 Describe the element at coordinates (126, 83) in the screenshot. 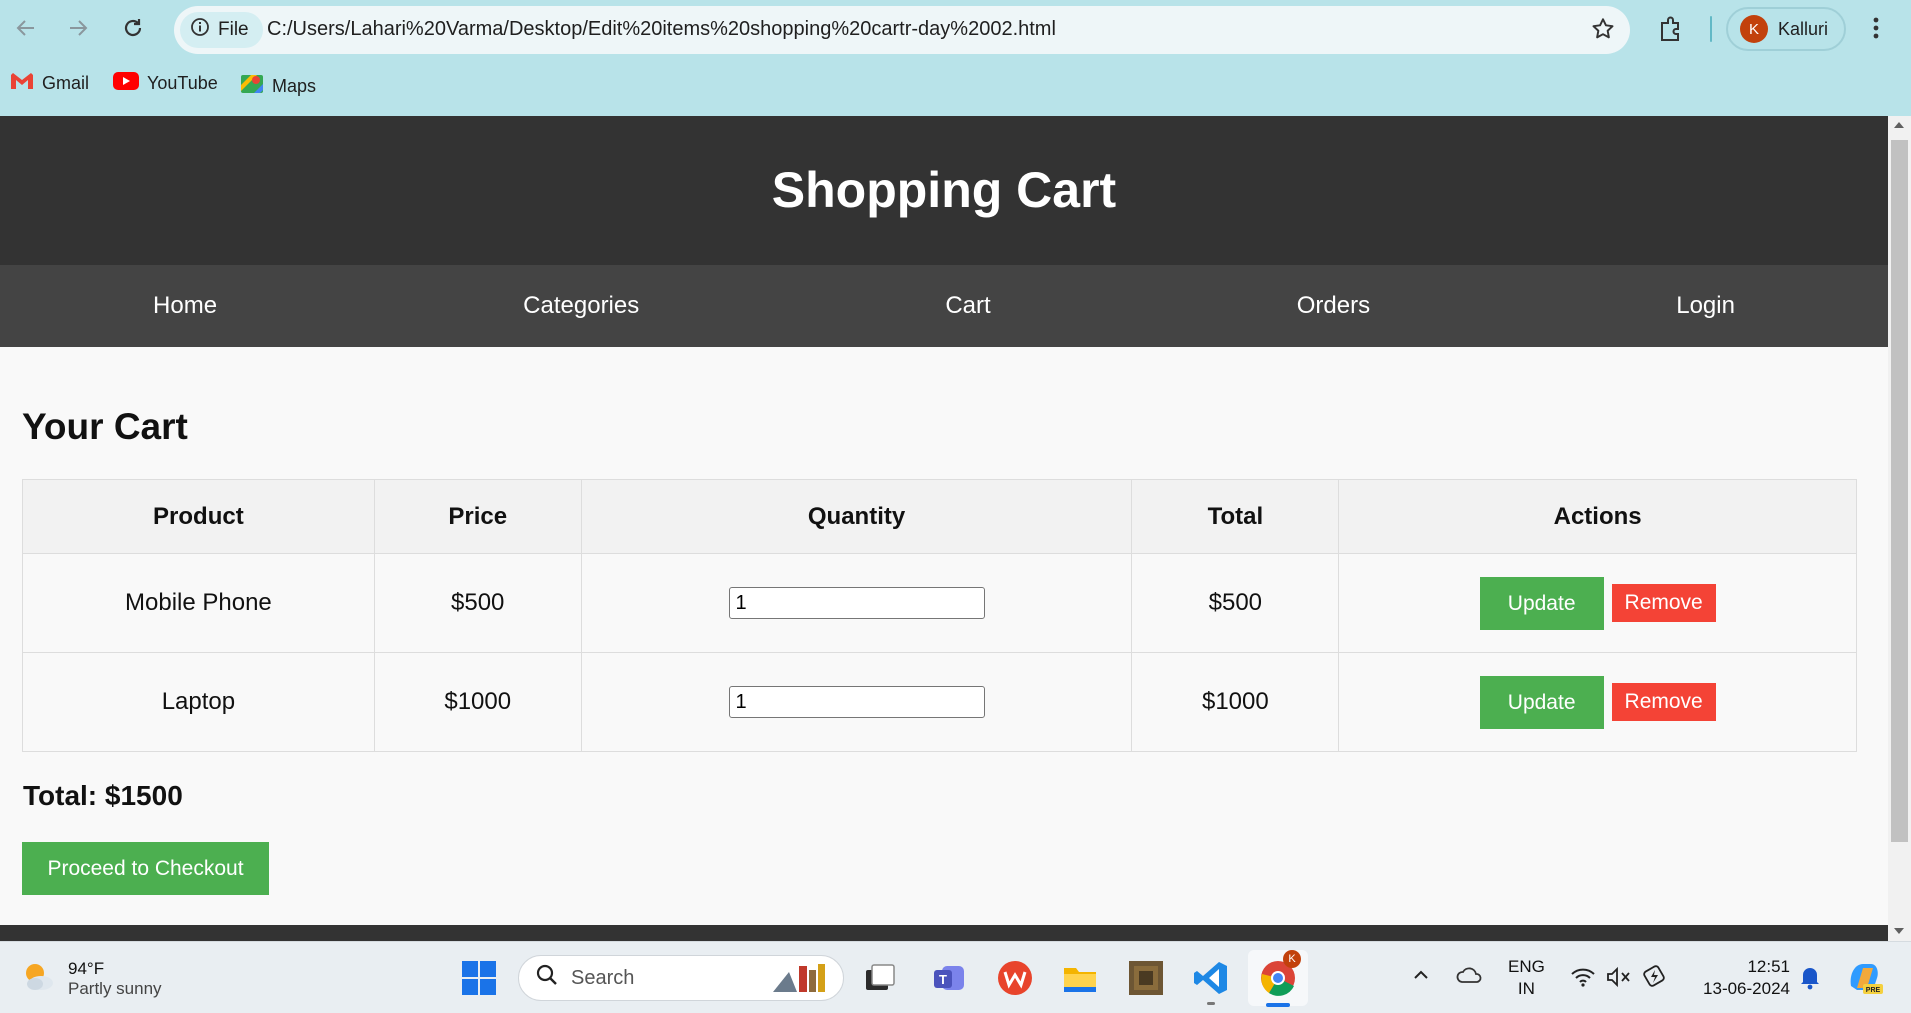

I see `youtube-icon` at that location.